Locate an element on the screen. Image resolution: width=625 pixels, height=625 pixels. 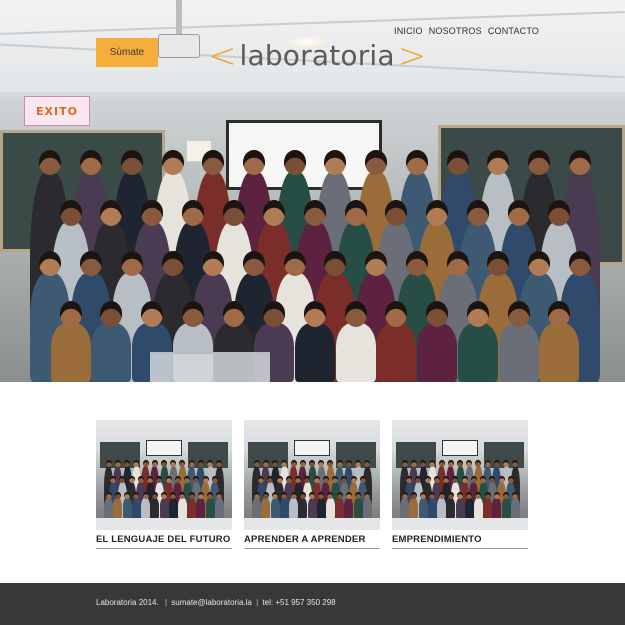
projector-pole is located at coordinates (179, 18).